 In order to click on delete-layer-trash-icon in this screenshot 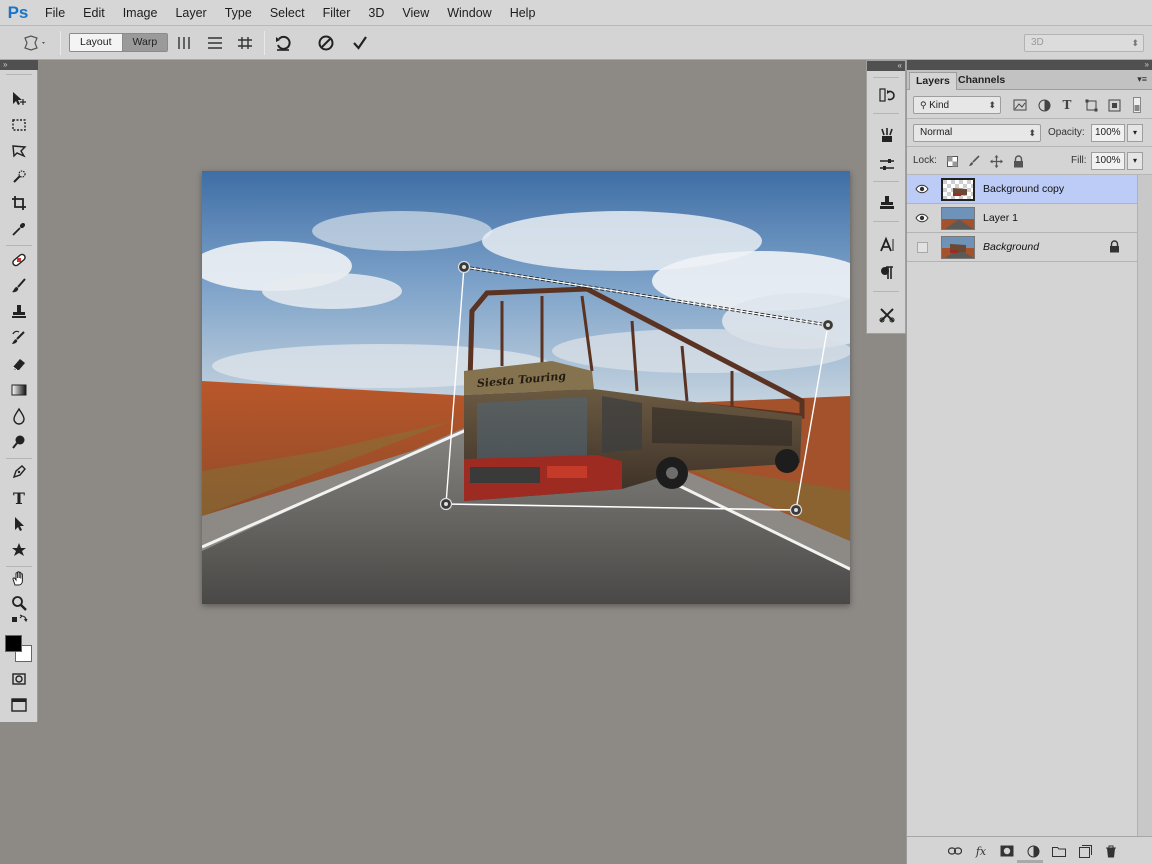, I will do `click(1111, 851)`.